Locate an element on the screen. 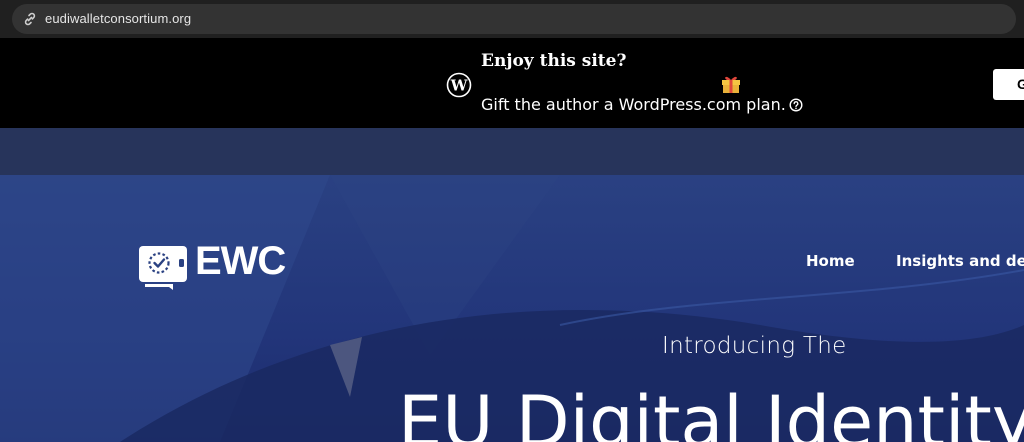  site-logo-text: EWC is located at coordinates (240, 261).